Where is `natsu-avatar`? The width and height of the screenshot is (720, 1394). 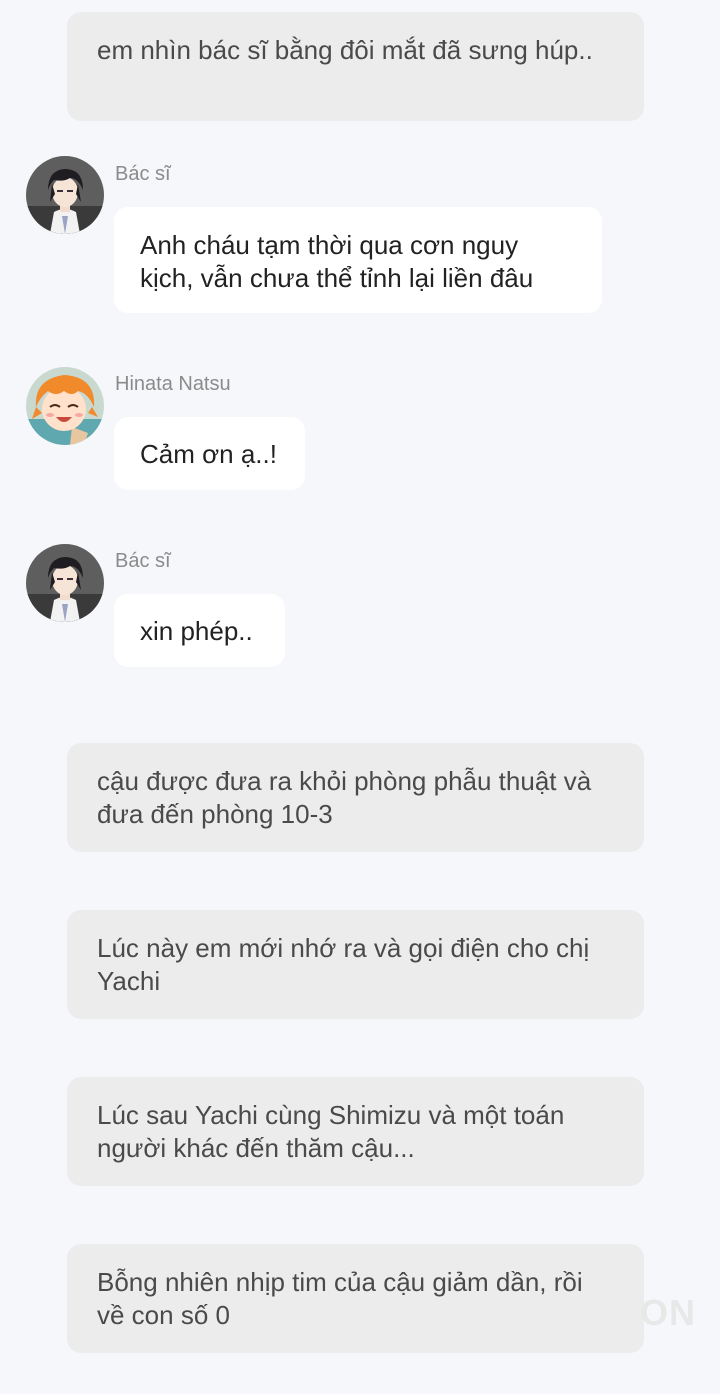 natsu-avatar is located at coordinates (65, 406).